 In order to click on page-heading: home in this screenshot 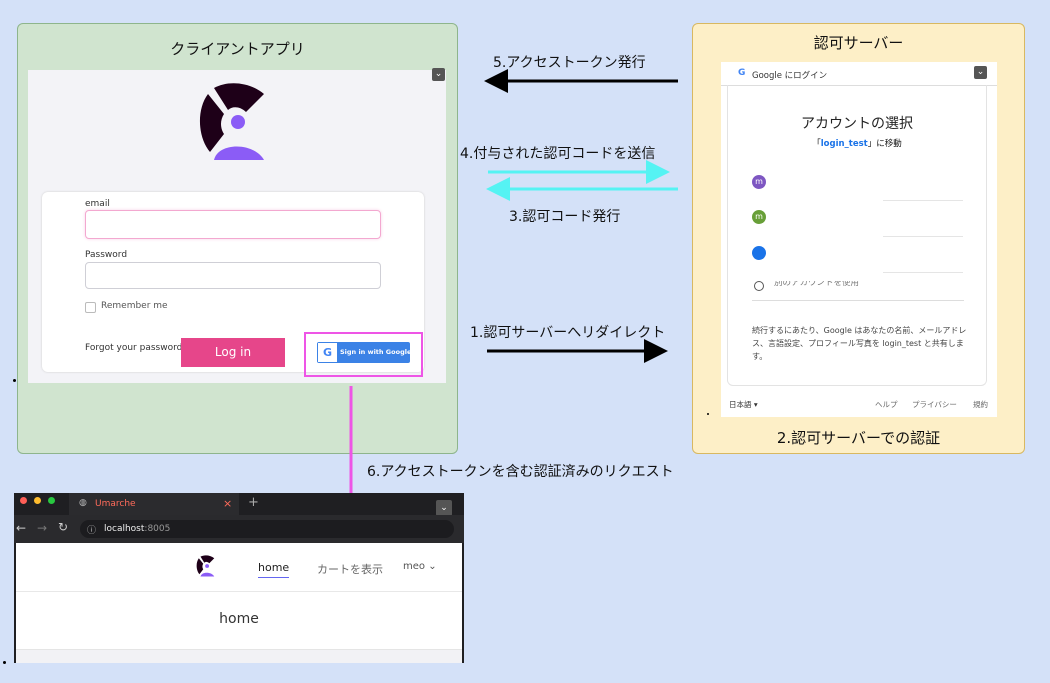, I will do `click(239, 619)`.